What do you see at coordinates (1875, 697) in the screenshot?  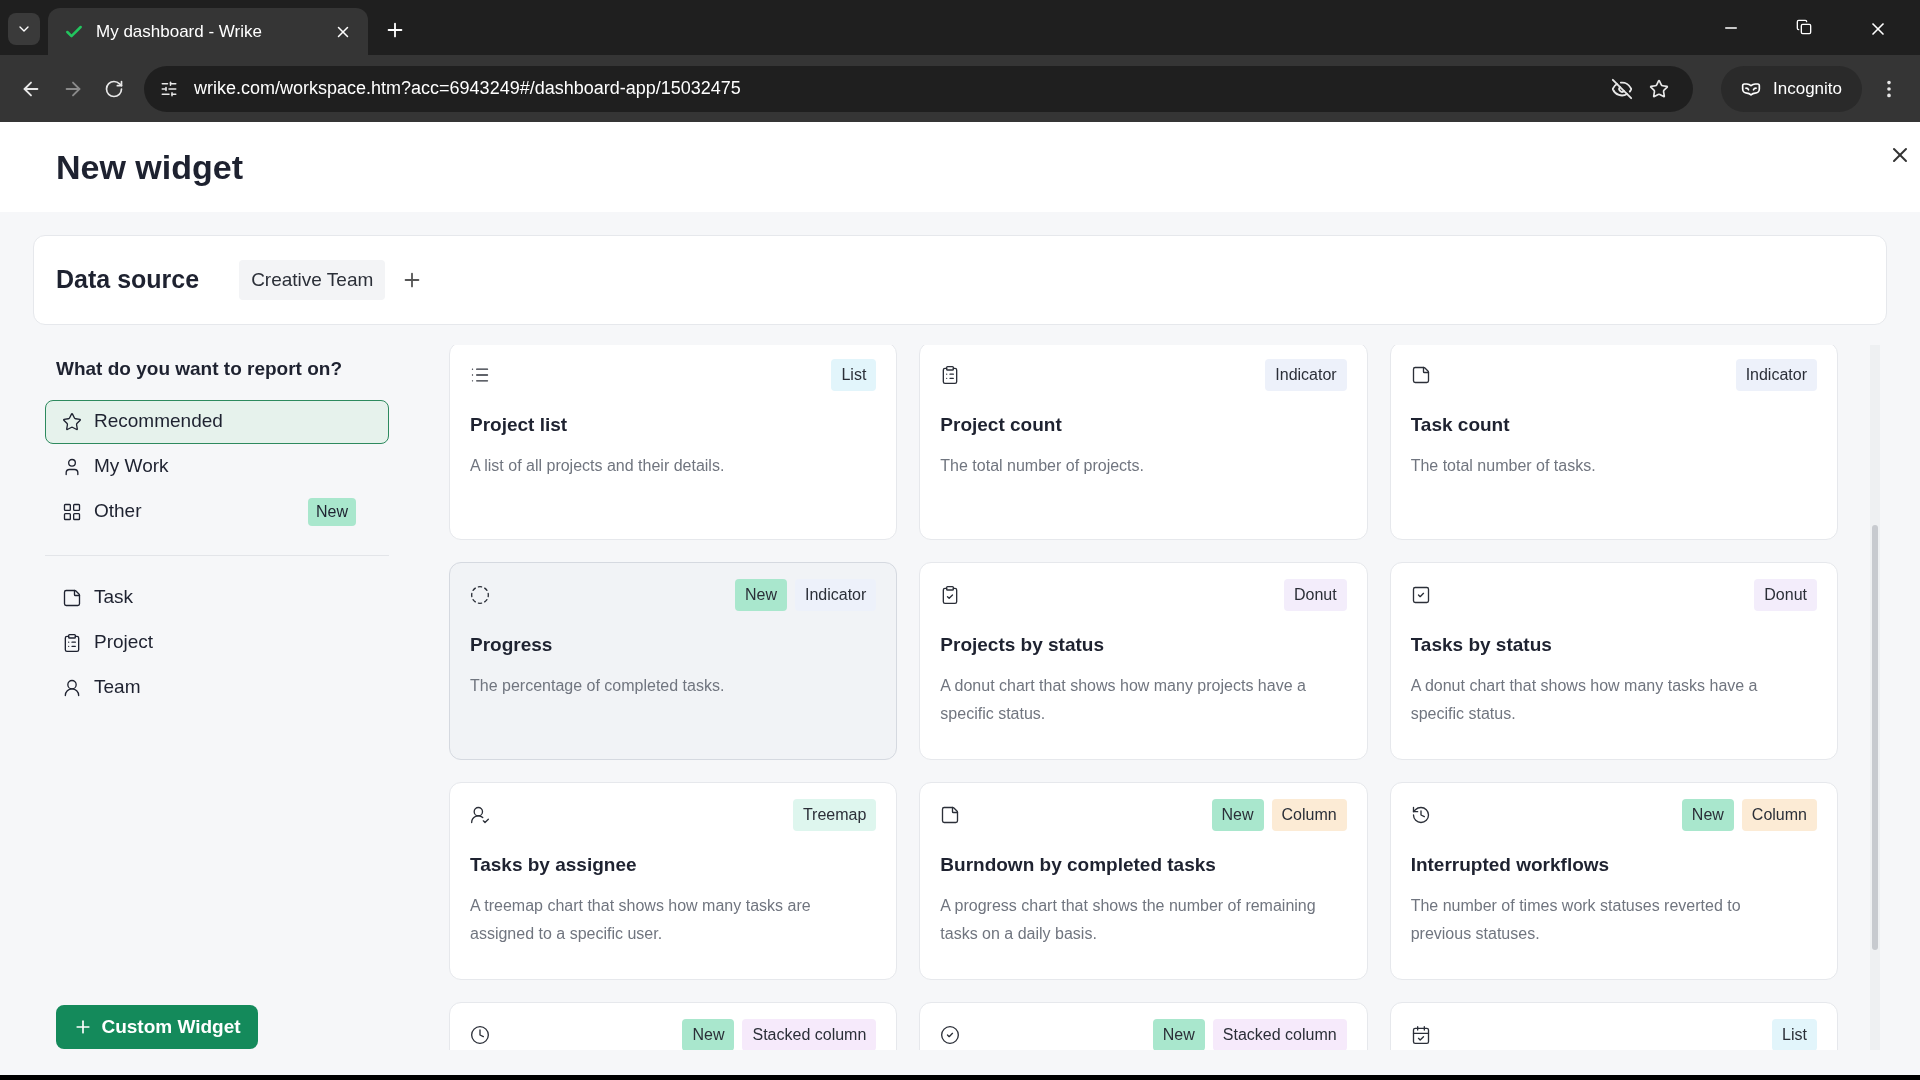 I see `scrollbar` at bounding box center [1875, 697].